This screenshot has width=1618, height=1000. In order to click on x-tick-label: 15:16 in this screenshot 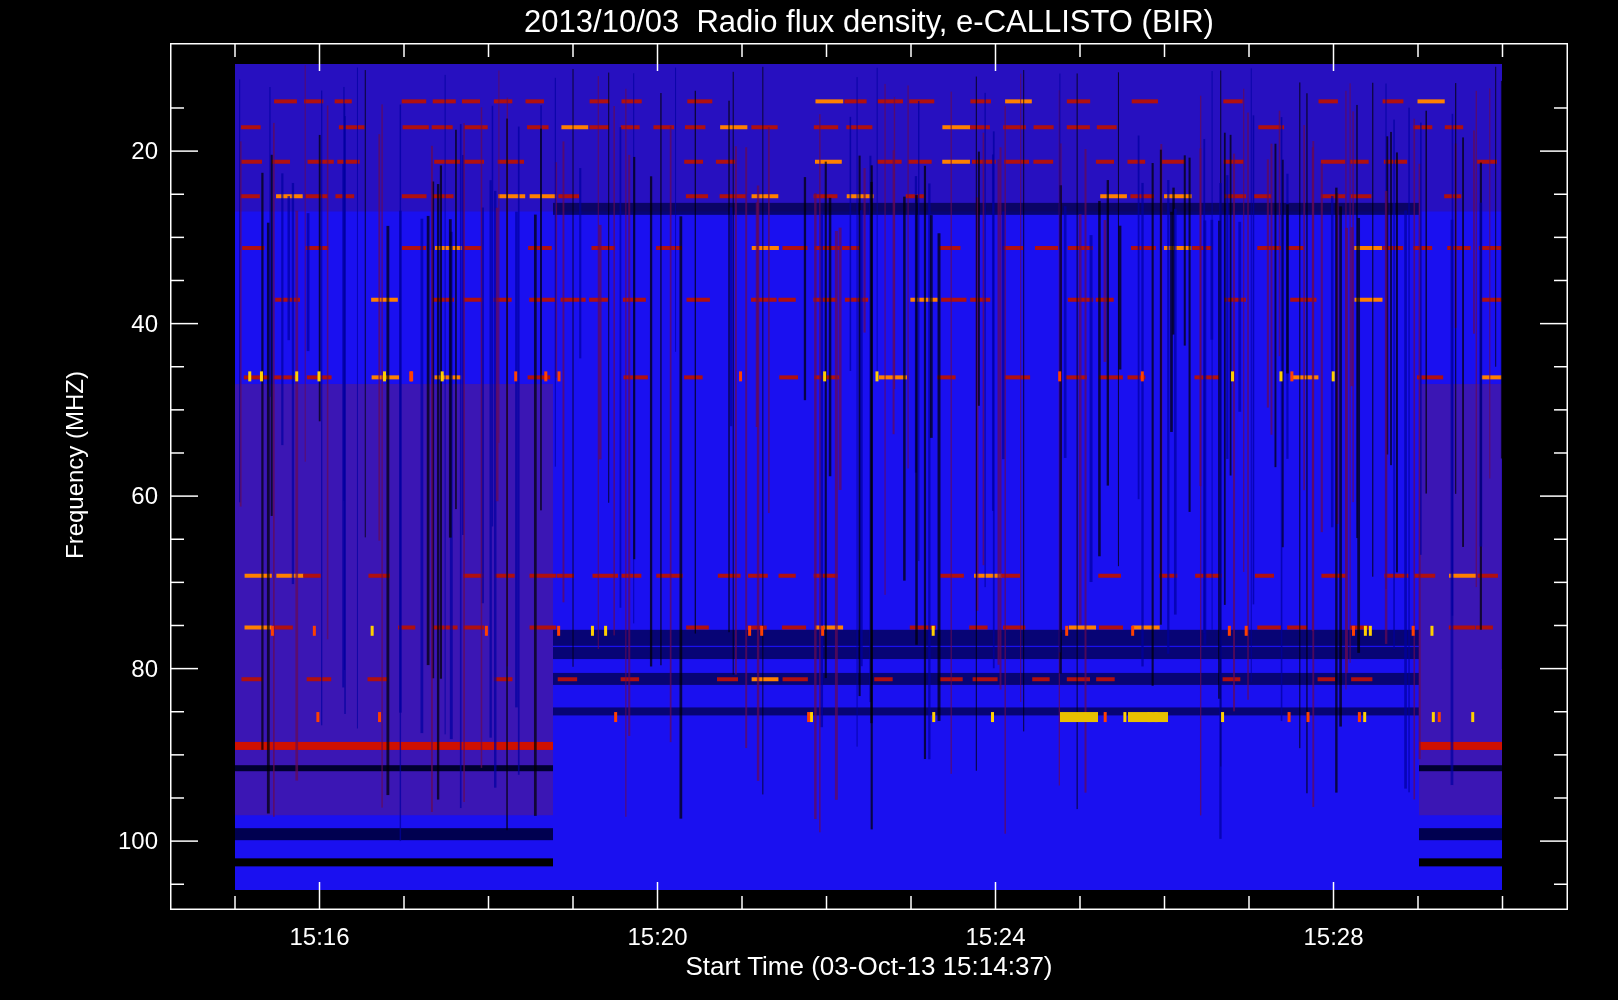, I will do `click(319, 937)`.